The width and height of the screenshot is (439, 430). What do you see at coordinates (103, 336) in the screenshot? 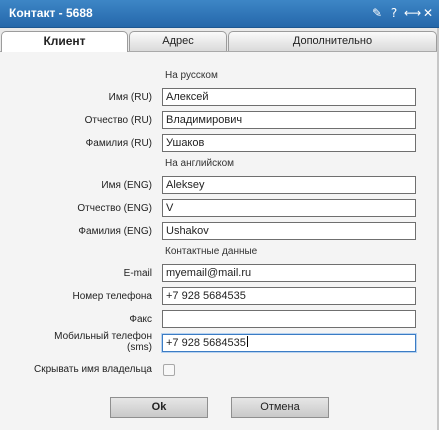
I see `label-mobile-line1: Мобильный телефон` at bounding box center [103, 336].